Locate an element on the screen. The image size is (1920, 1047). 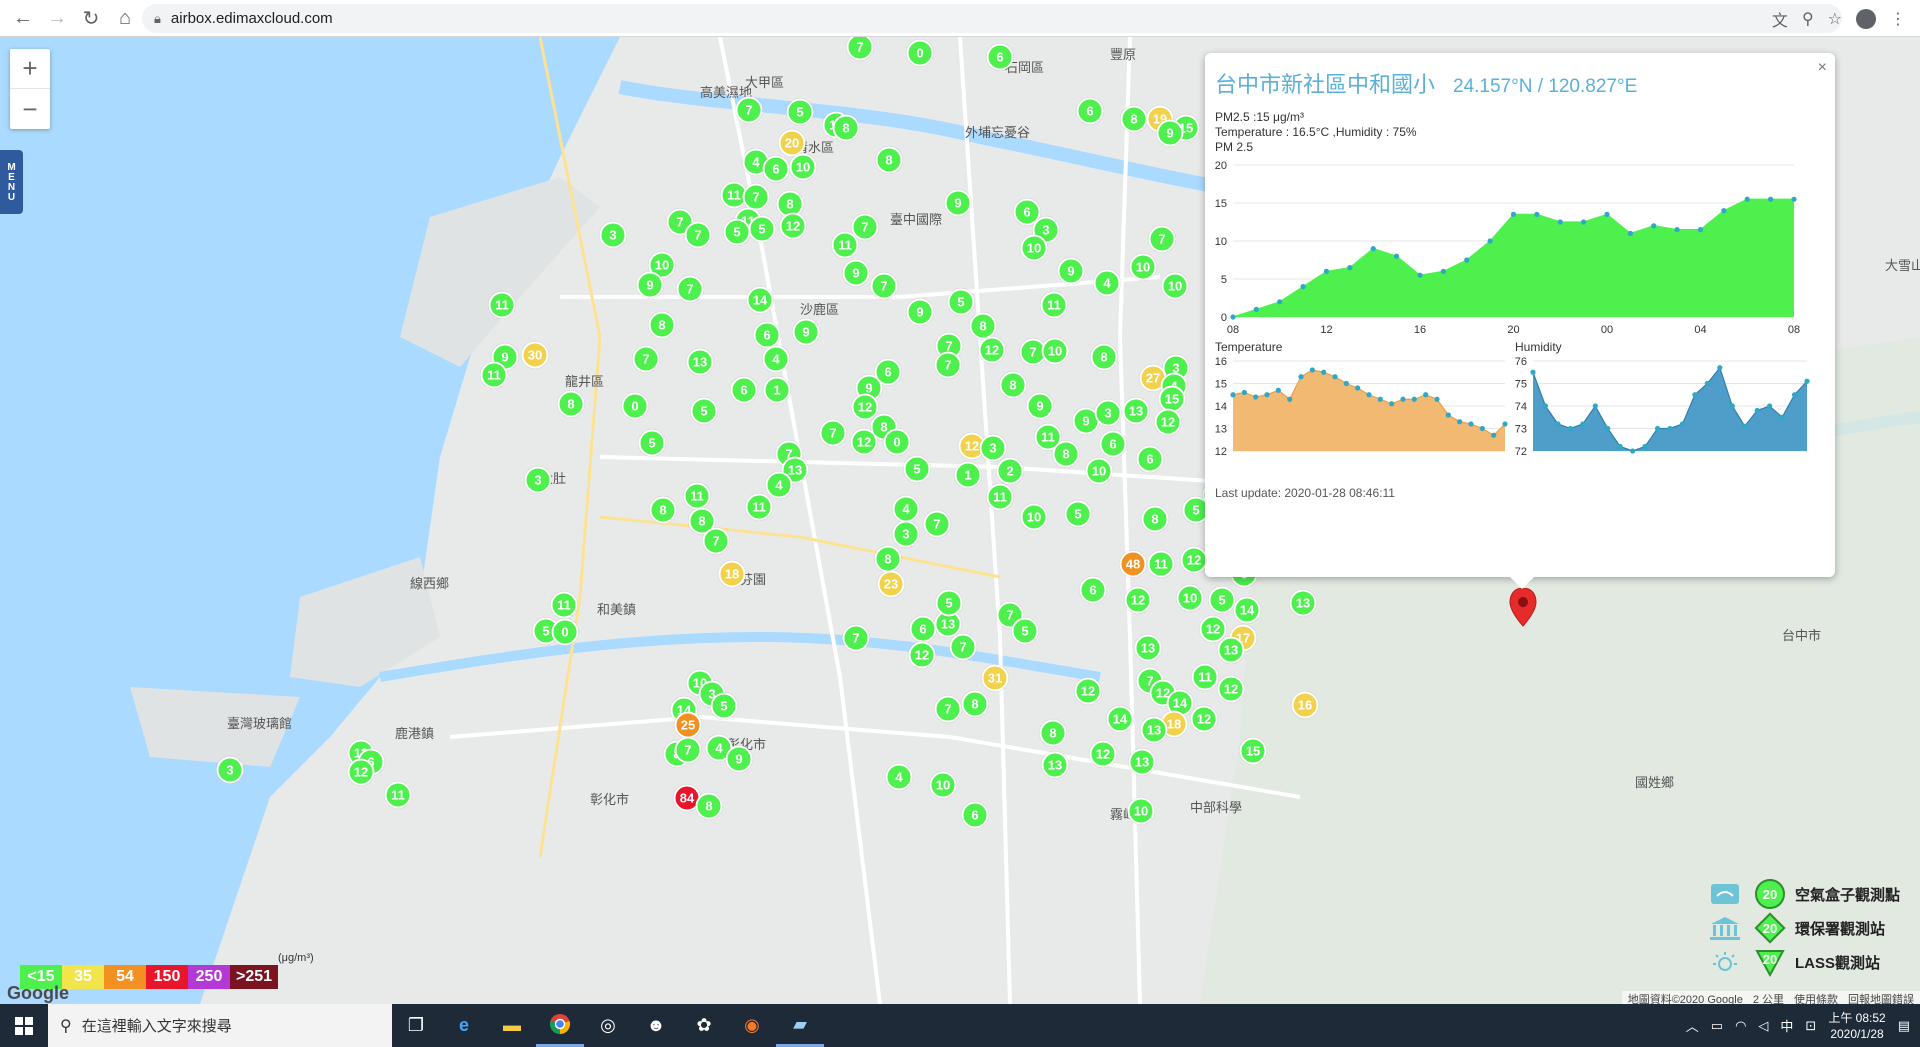
zoom-in-button: + is located at coordinates (30, 69).